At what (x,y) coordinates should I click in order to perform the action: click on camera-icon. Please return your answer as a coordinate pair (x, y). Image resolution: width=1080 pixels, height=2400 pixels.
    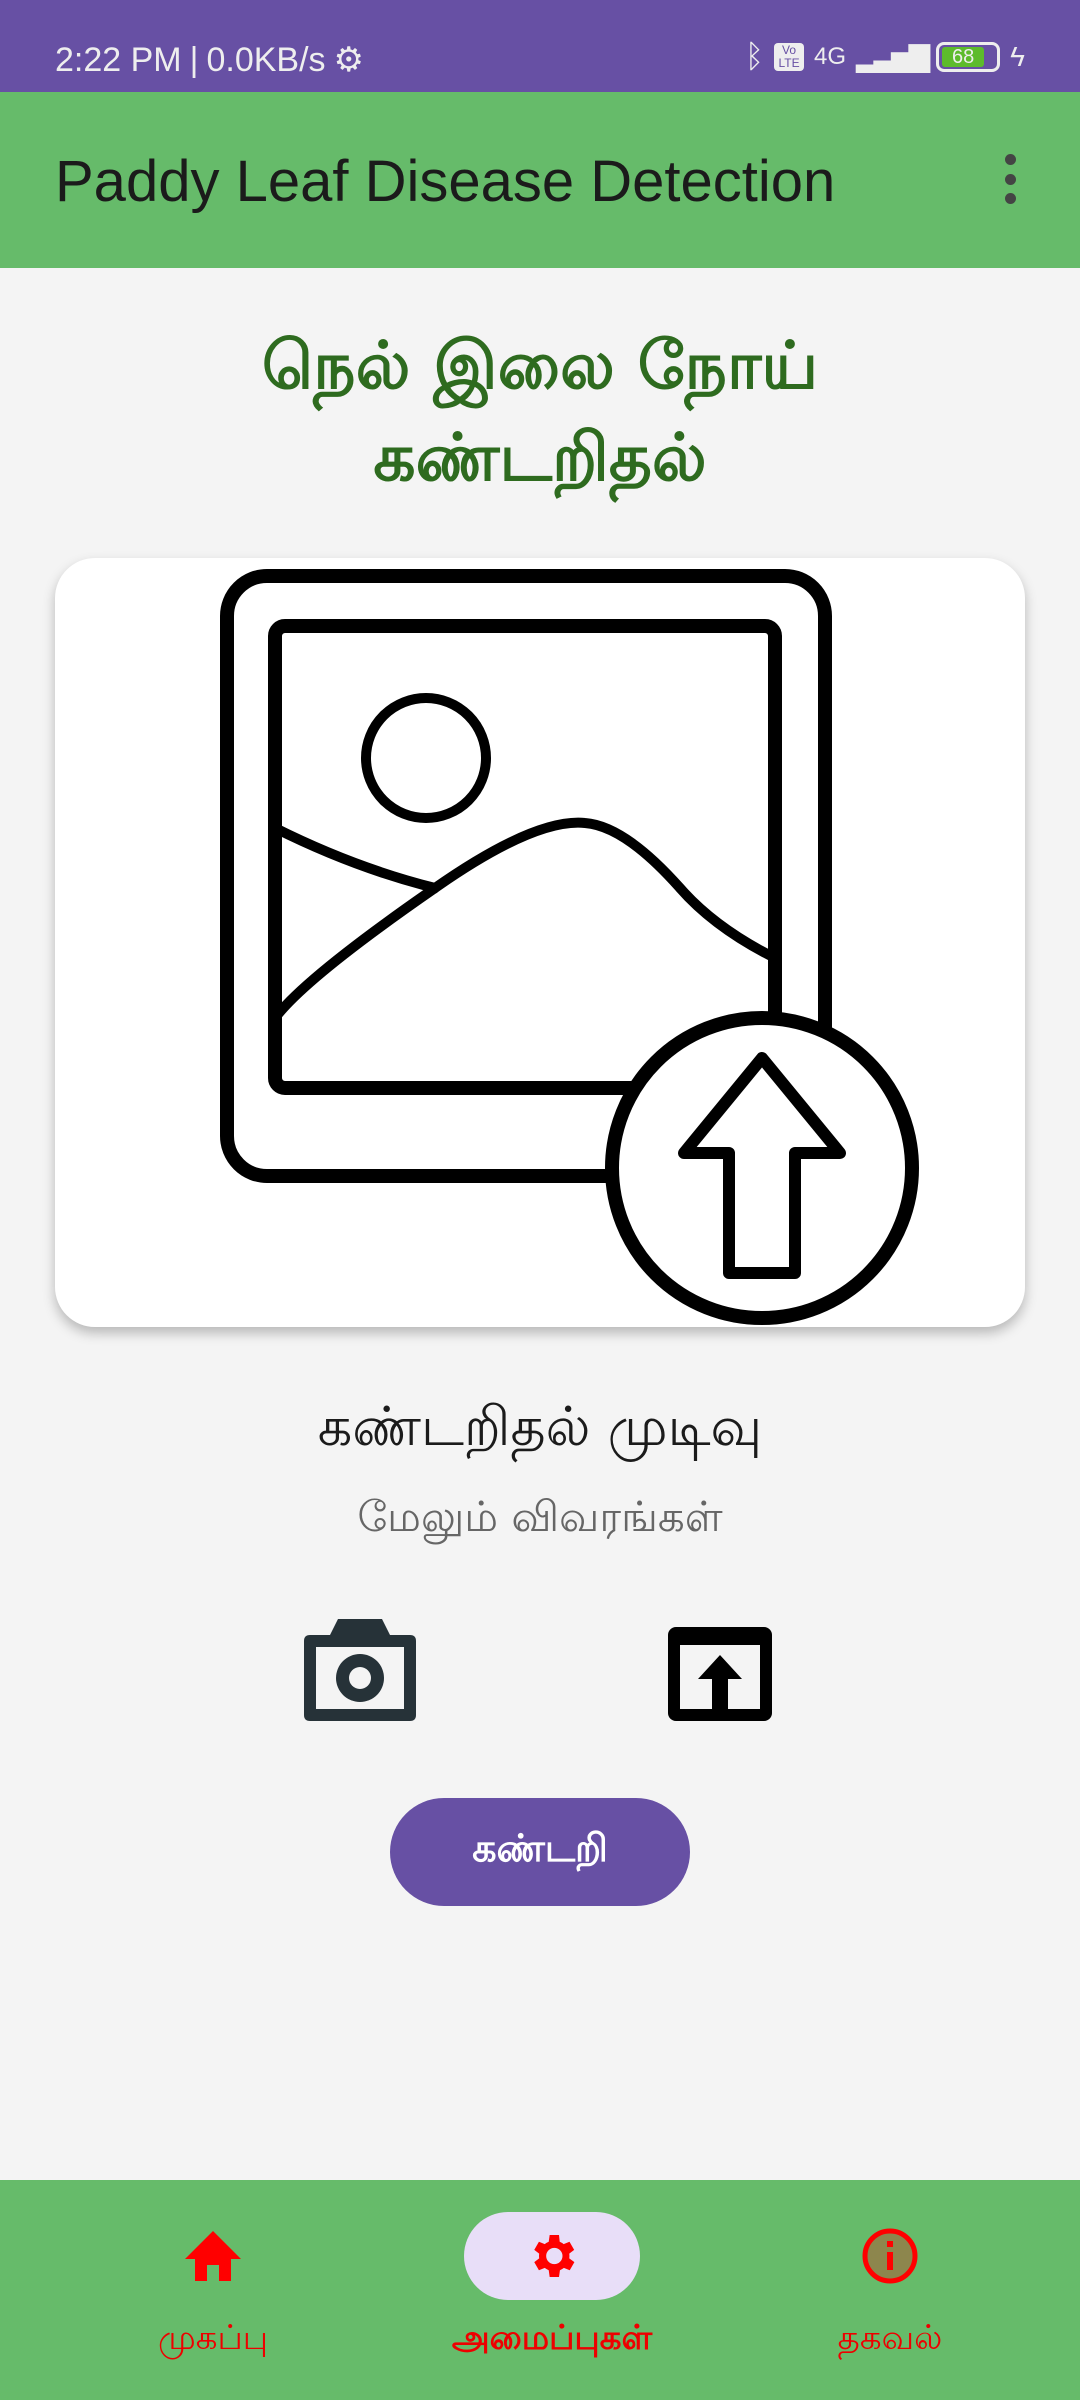
    Looking at the image, I should click on (360, 1670).